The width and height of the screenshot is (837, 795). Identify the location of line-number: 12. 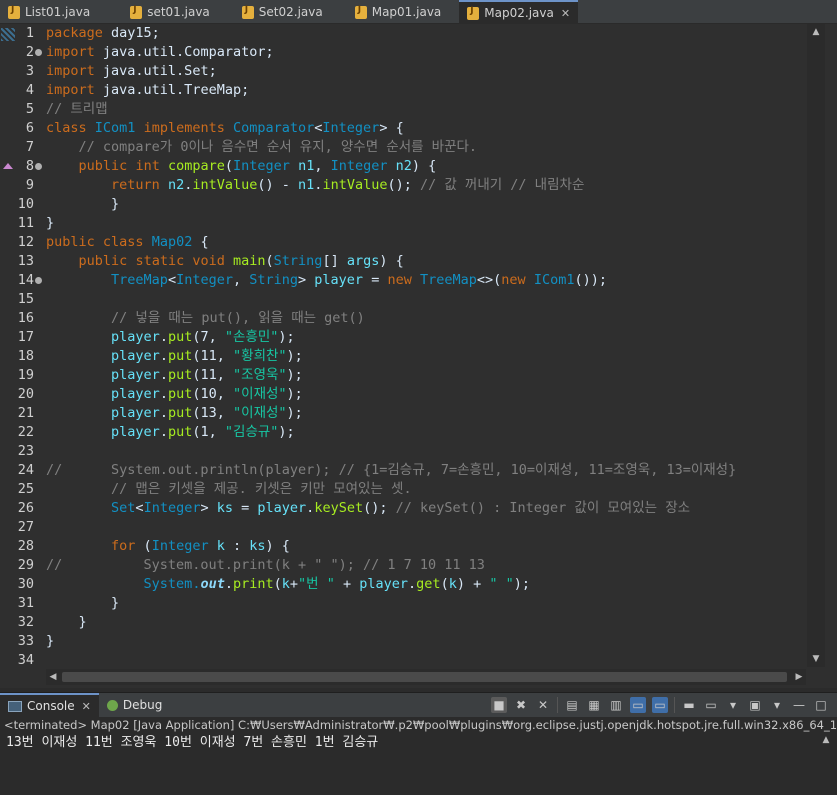
(25, 242).